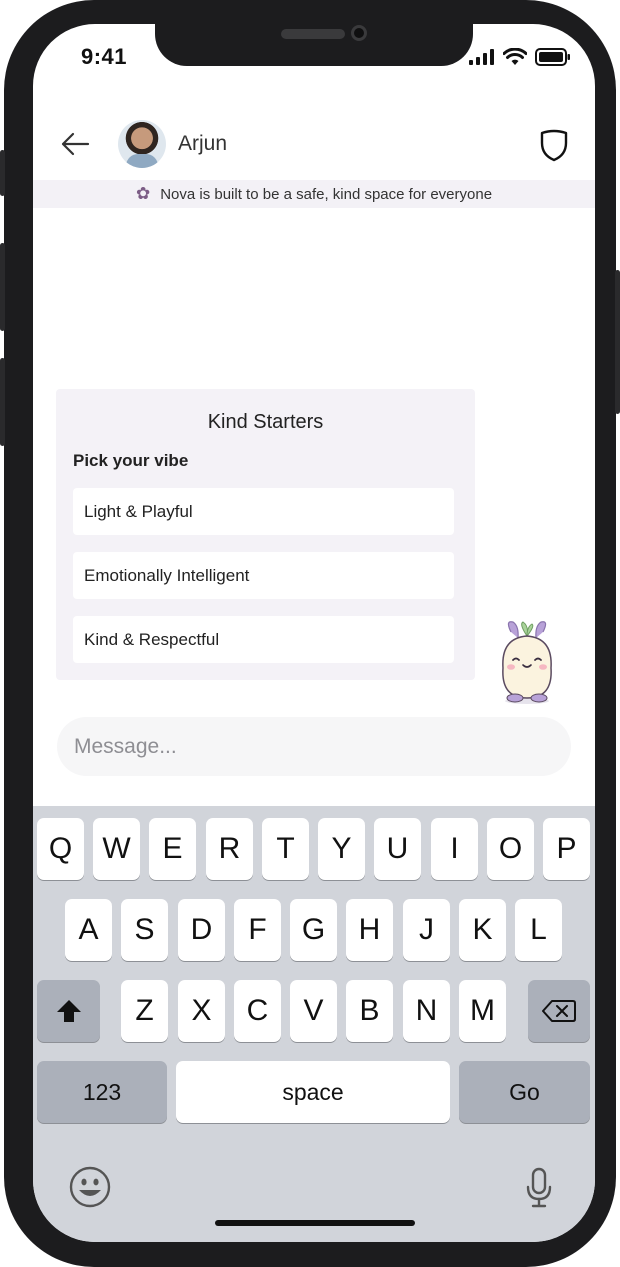  I want to click on home-indicator, so click(315, 1223).